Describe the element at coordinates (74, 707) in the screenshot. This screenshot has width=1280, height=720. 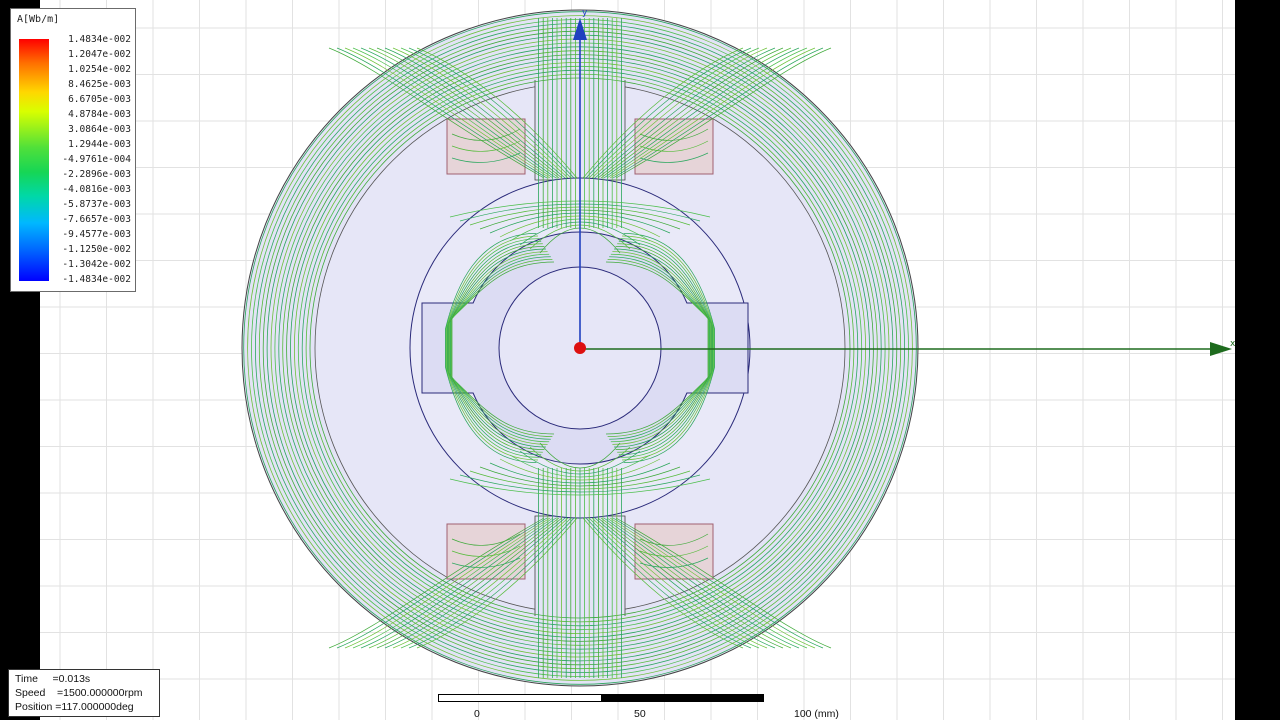
I see `status-position: Position =117.000000deg` at that location.